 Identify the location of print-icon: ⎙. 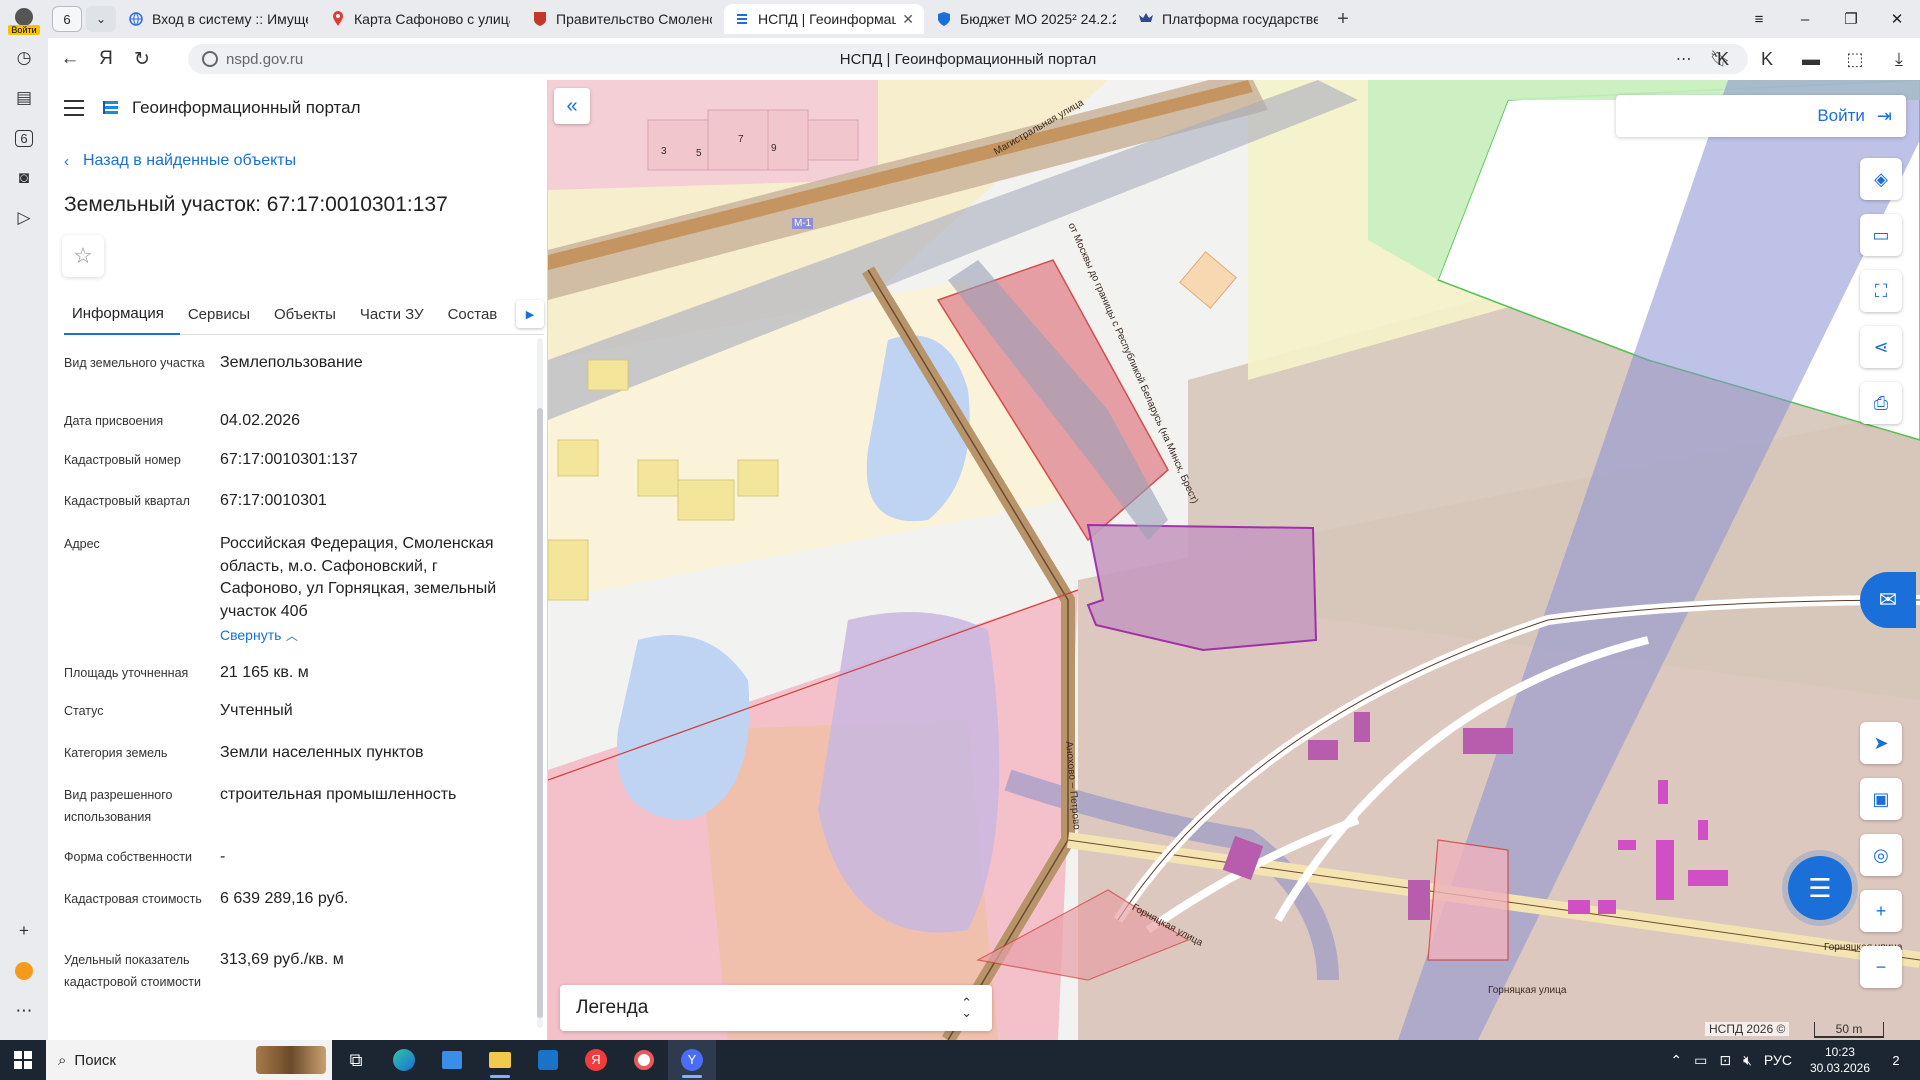
(1881, 402).